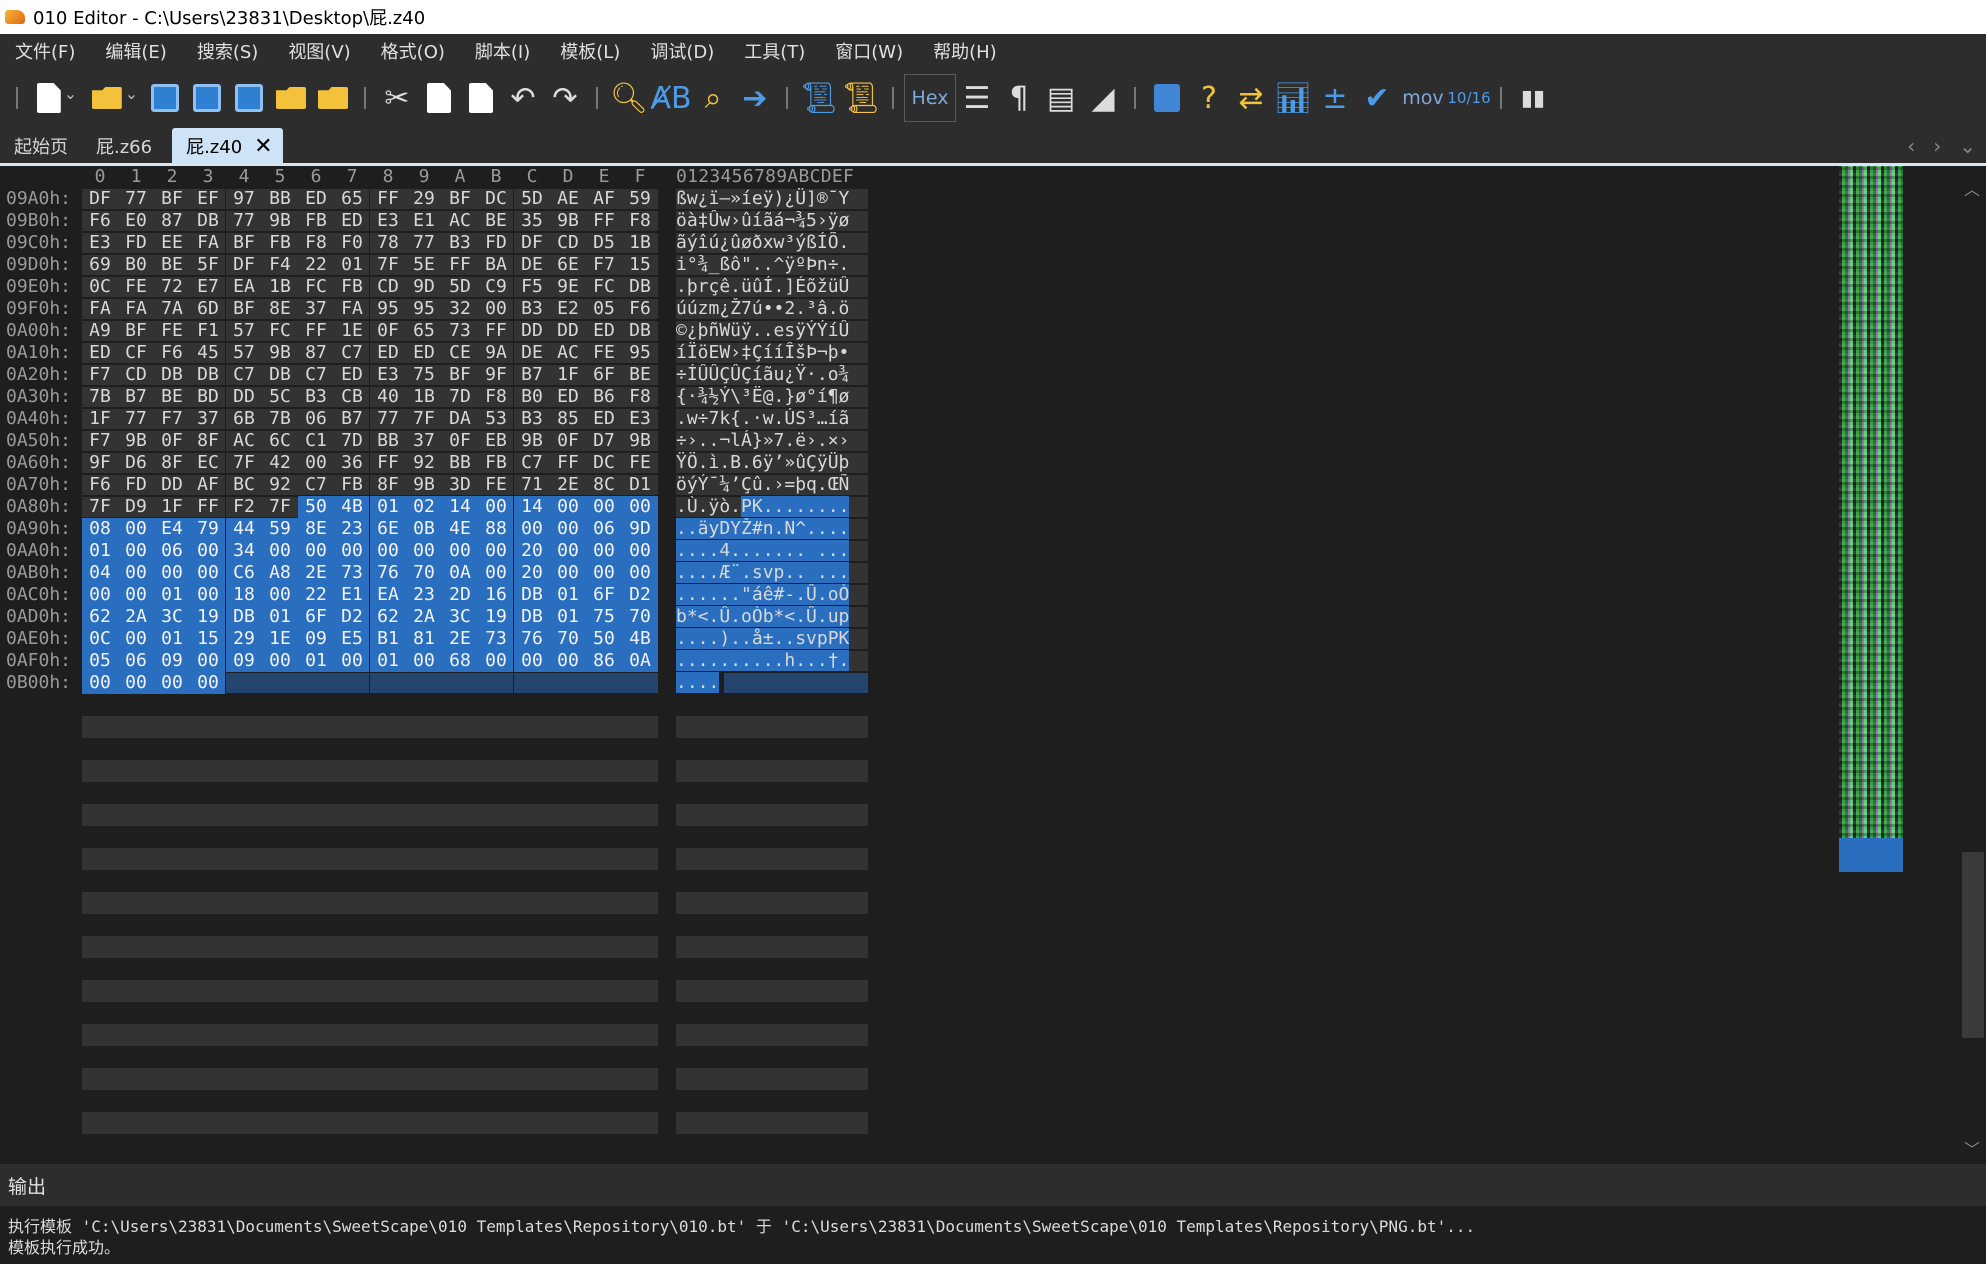 This screenshot has height=1264, width=1986. What do you see at coordinates (172, 617) in the screenshot?
I see `hex-byte: 3C` at bounding box center [172, 617].